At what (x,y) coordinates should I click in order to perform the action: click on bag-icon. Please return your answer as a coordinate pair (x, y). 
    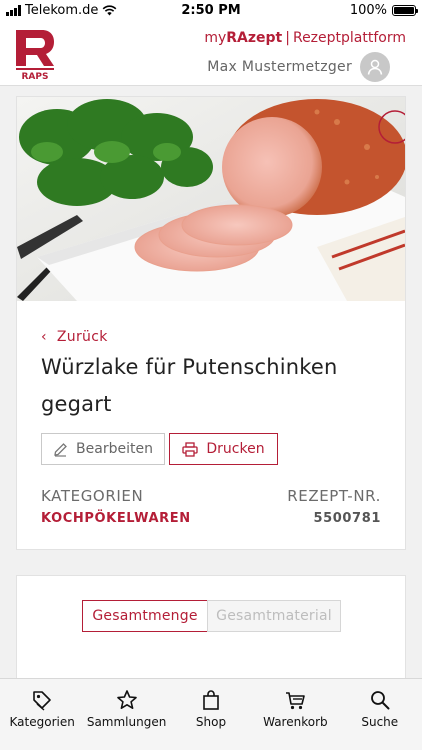
    Looking at the image, I should click on (211, 700).